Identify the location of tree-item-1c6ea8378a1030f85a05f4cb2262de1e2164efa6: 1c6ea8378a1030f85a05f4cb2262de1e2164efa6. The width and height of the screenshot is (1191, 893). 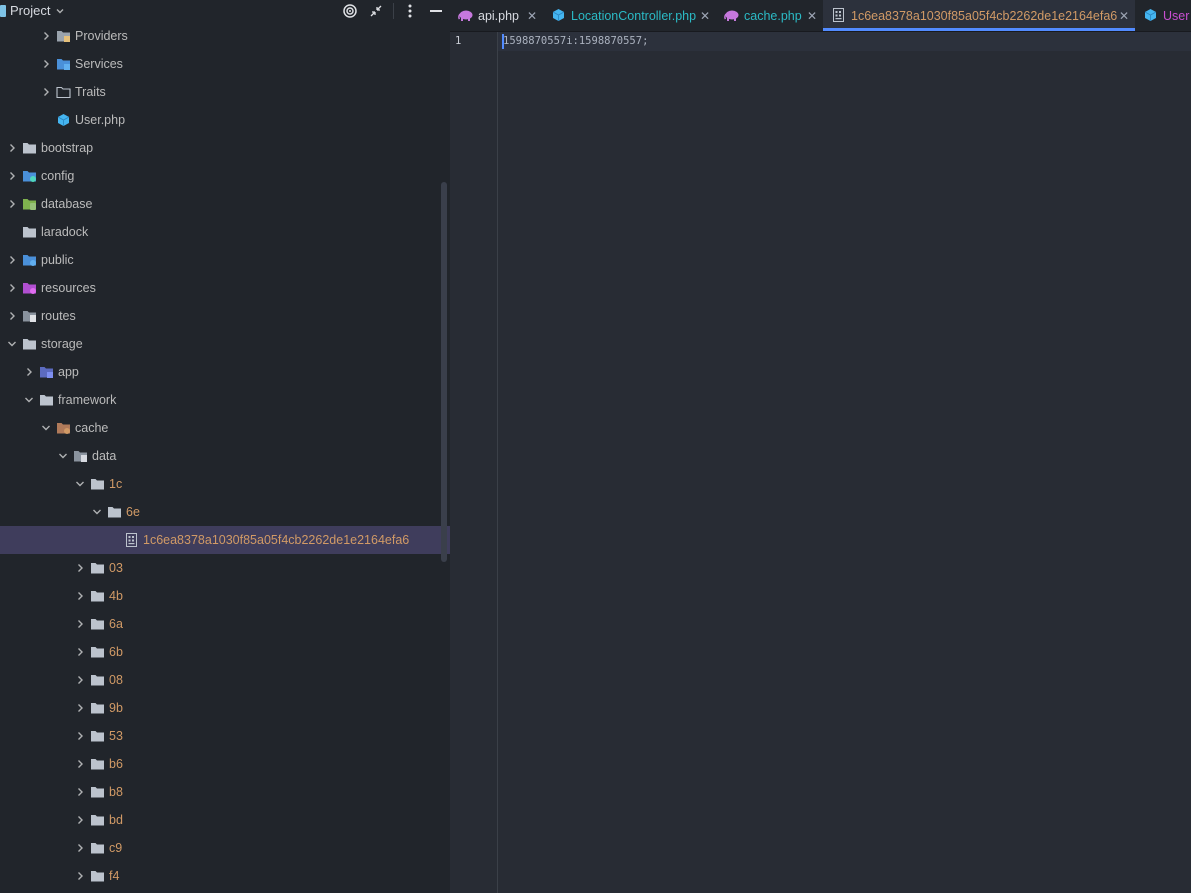
(225, 540).